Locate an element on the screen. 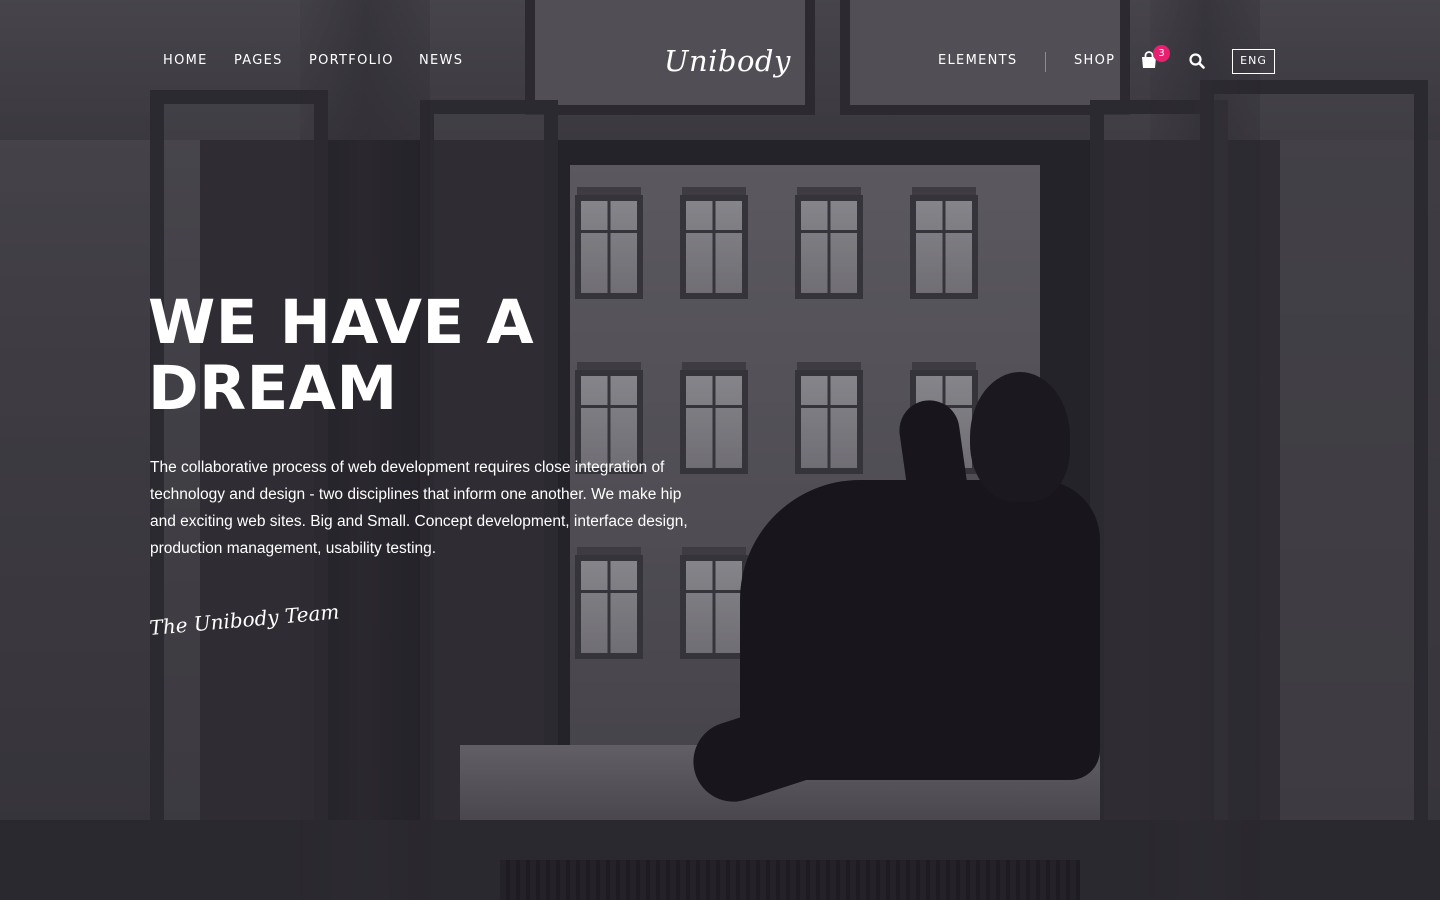 This screenshot has width=1440, height=900. hero-title: WE HAVE A DREAM is located at coordinates (341, 355).